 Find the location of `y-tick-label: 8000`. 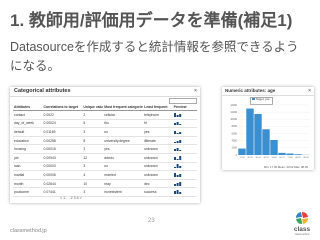

y-tick-label: 8000 is located at coordinates (235, 126).